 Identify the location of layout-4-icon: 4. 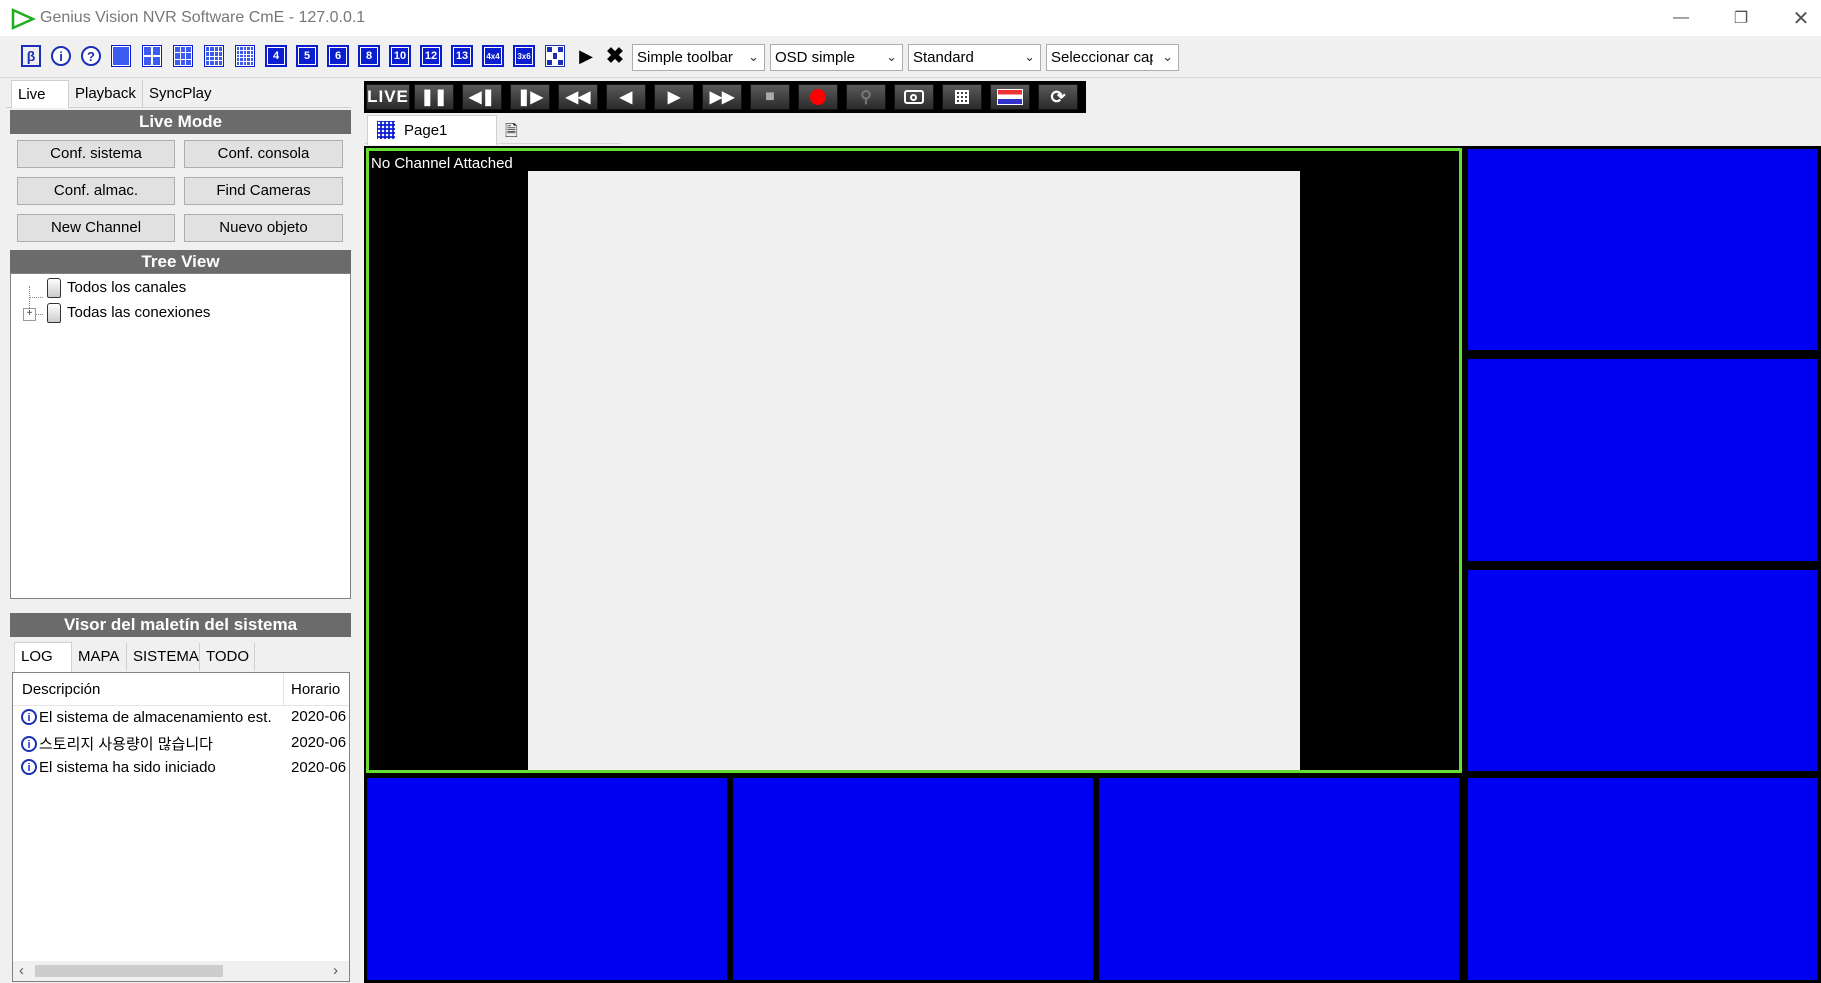
(276, 56).